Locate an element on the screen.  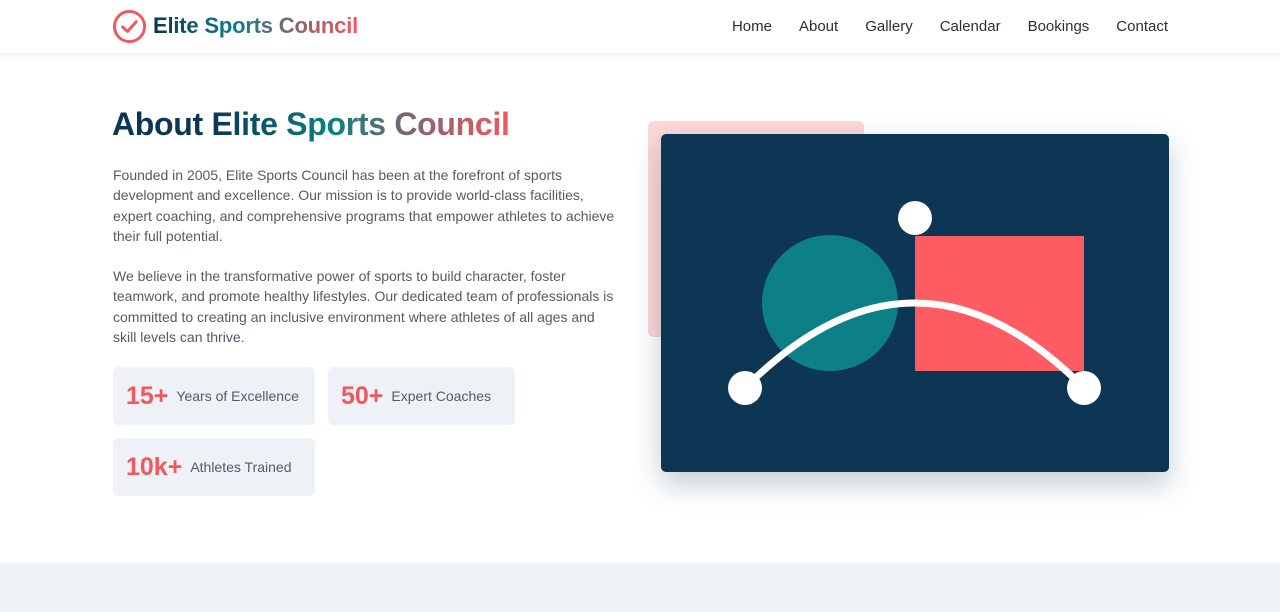
nav-about-link: About is located at coordinates (818, 26).